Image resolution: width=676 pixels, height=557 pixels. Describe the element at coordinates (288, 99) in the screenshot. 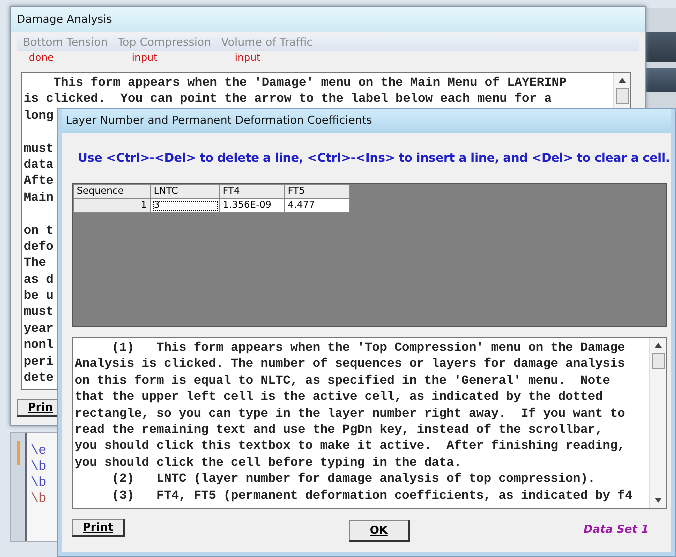

I see `text-line: is clicked. You can point the arrow to the label below each menu for a` at that location.